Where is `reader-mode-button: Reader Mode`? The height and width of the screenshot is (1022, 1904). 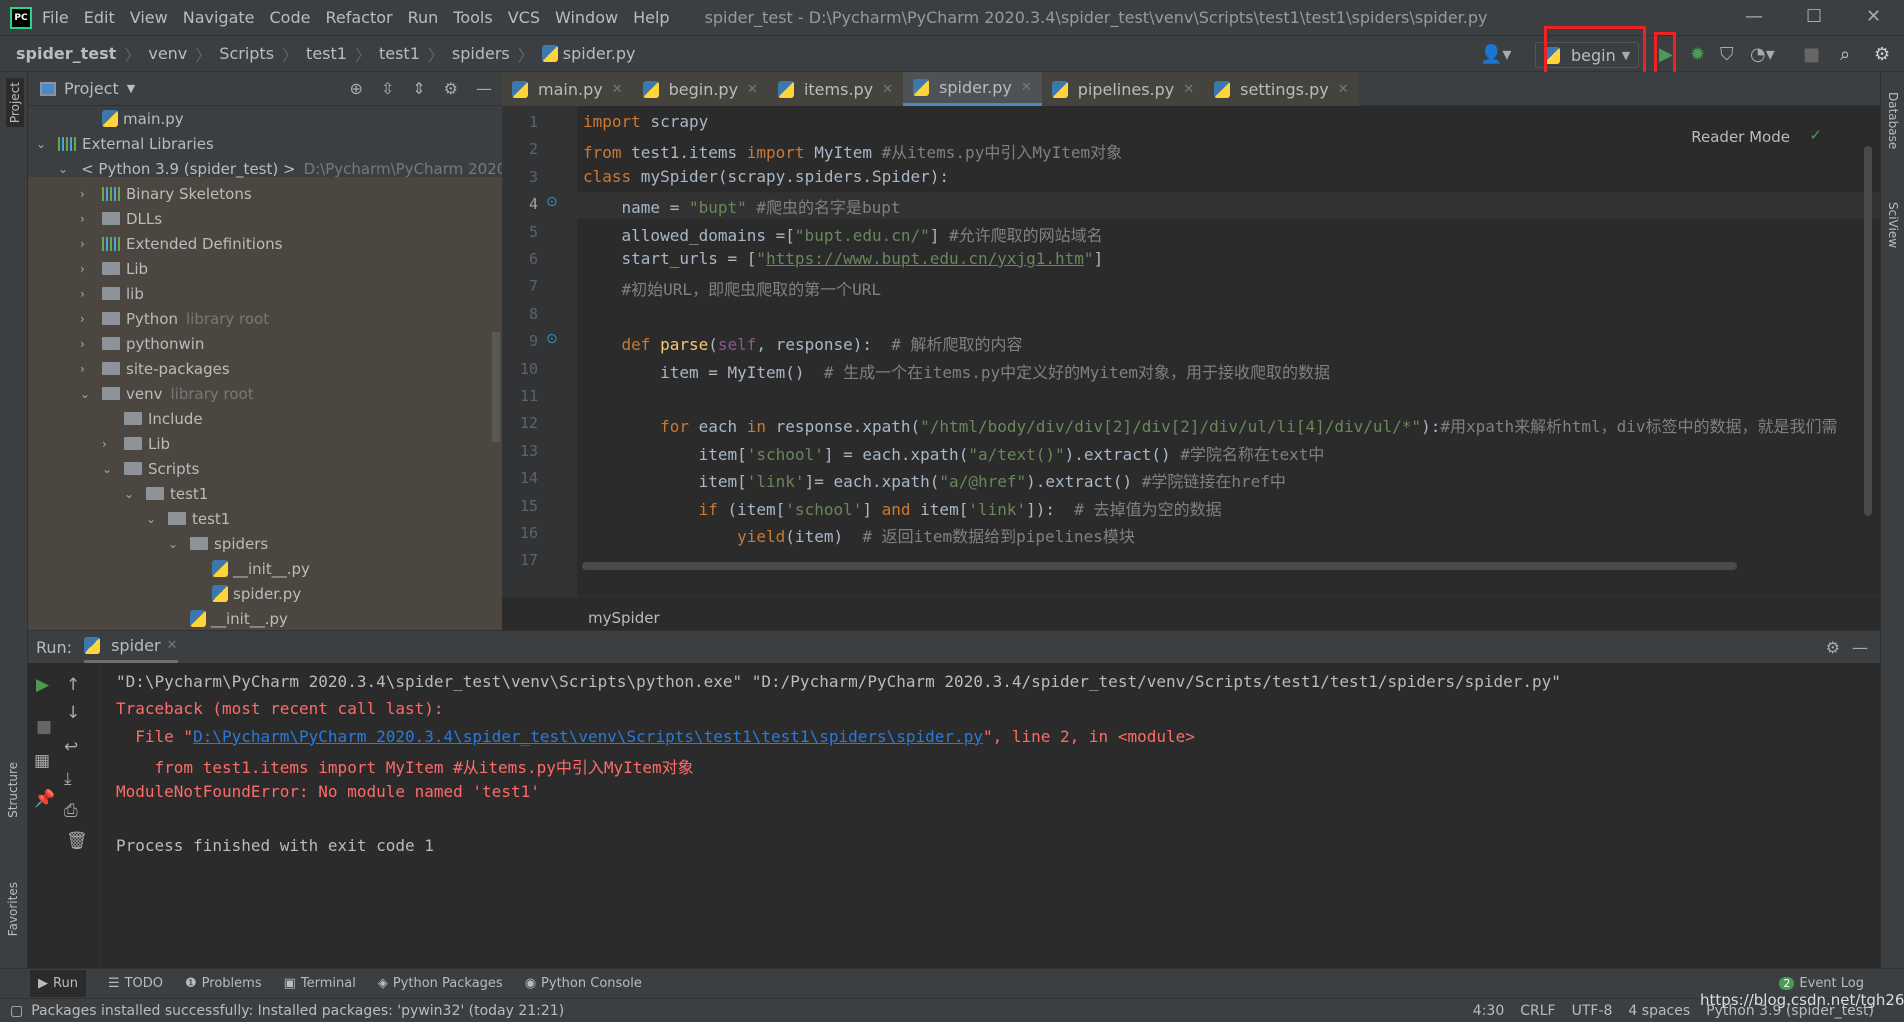 reader-mode-button: Reader Mode is located at coordinates (1740, 137).